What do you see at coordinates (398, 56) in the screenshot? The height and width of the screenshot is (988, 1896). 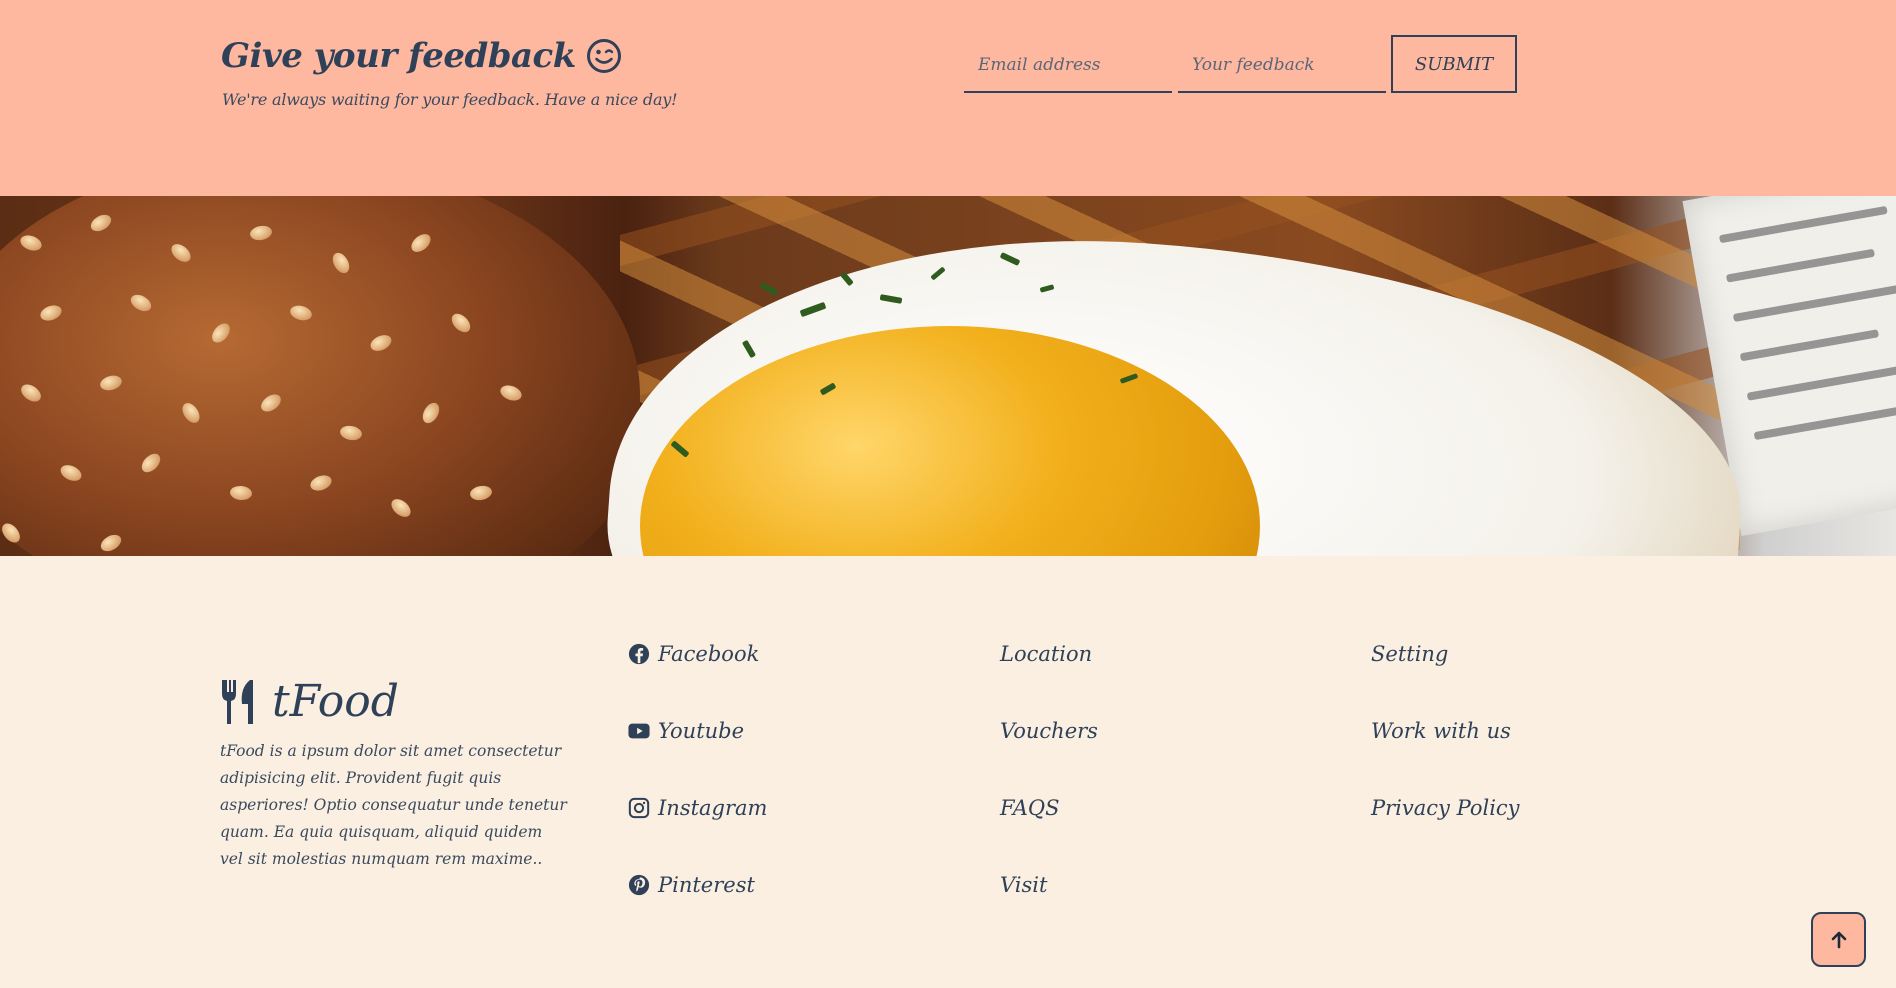 I see `feedback-title-text: Give your feedback` at bounding box center [398, 56].